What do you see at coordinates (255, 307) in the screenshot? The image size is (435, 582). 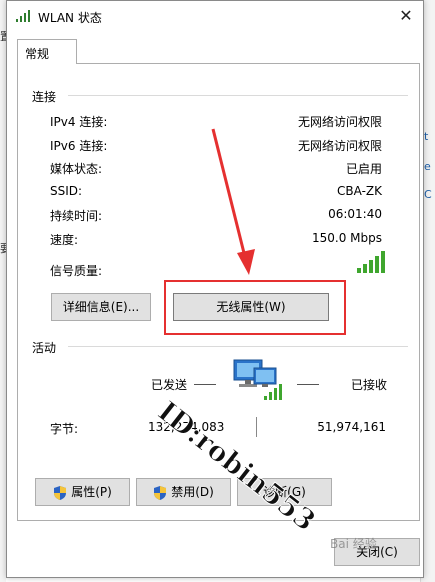 I see `annotation-highlight-box` at bounding box center [255, 307].